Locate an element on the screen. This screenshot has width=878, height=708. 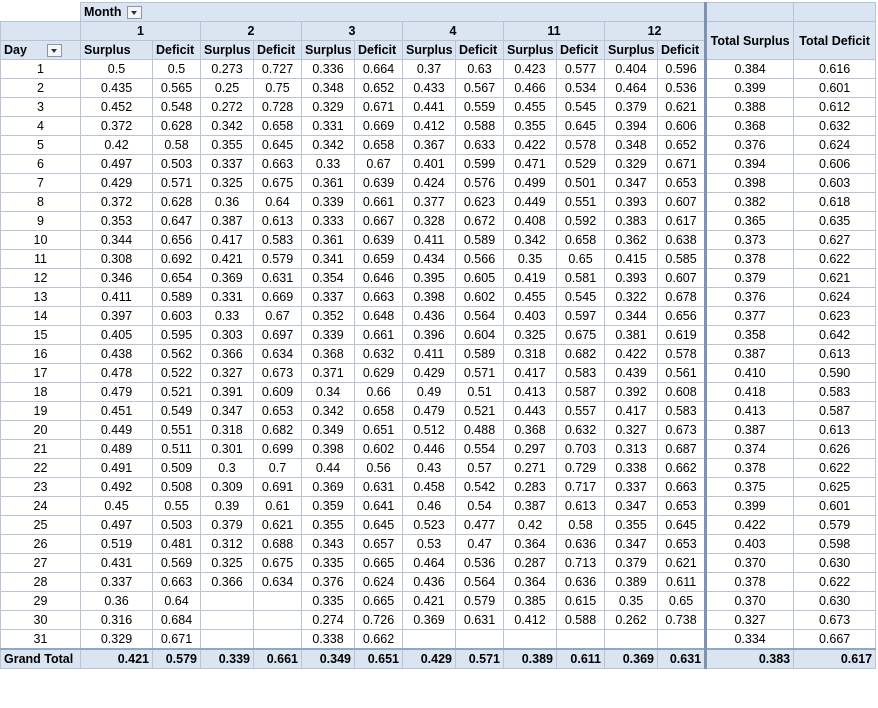
column-field-header: Month is located at coordinates (393, 12).